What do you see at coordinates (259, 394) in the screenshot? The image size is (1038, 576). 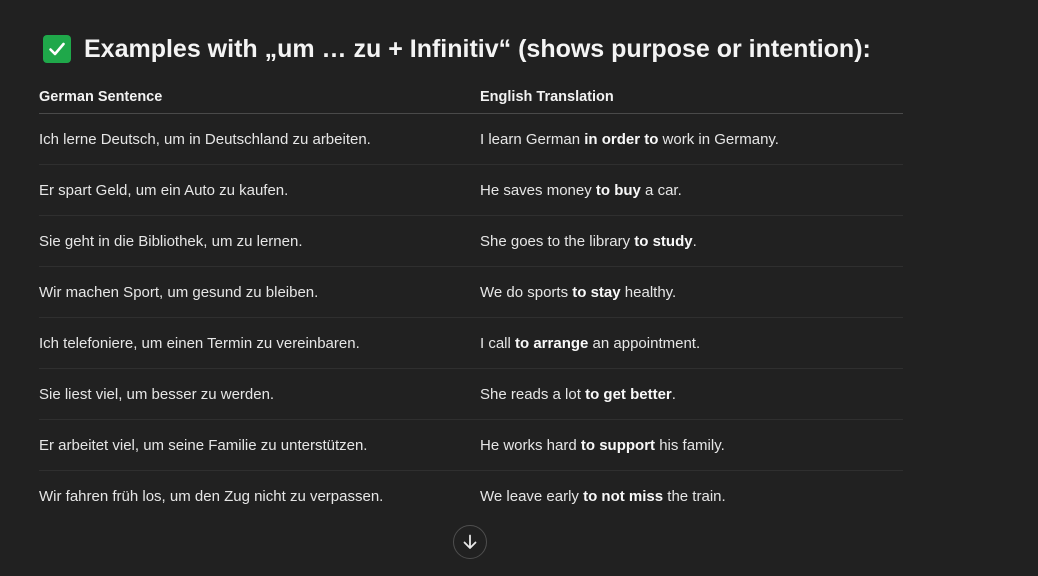 I see `german-sentence-cell: Sie liest viel, um besser zu werden.` at bounding box center [259, 394].